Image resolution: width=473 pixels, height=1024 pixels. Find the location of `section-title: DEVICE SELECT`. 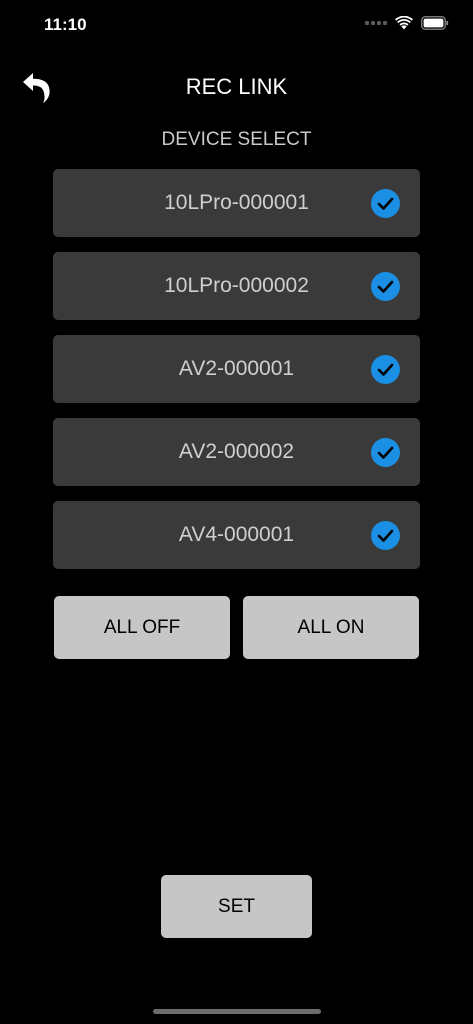

section-title: DEVICE SELECT is located at coordinates (236, 139).